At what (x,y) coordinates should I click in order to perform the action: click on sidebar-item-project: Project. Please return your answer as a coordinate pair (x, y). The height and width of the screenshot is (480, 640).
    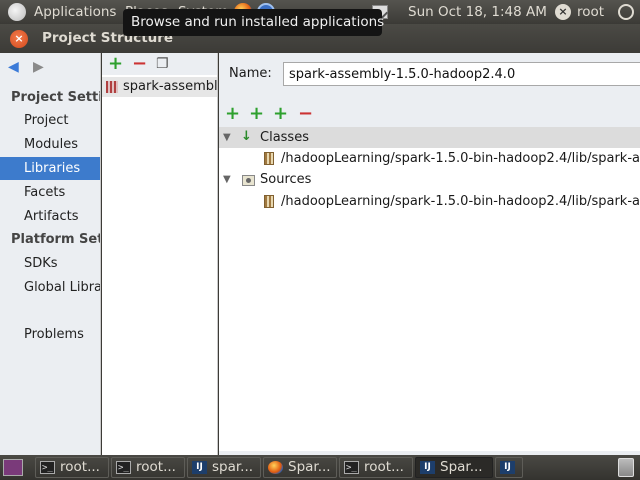
    Looking at the image, I should click on (50, 120).